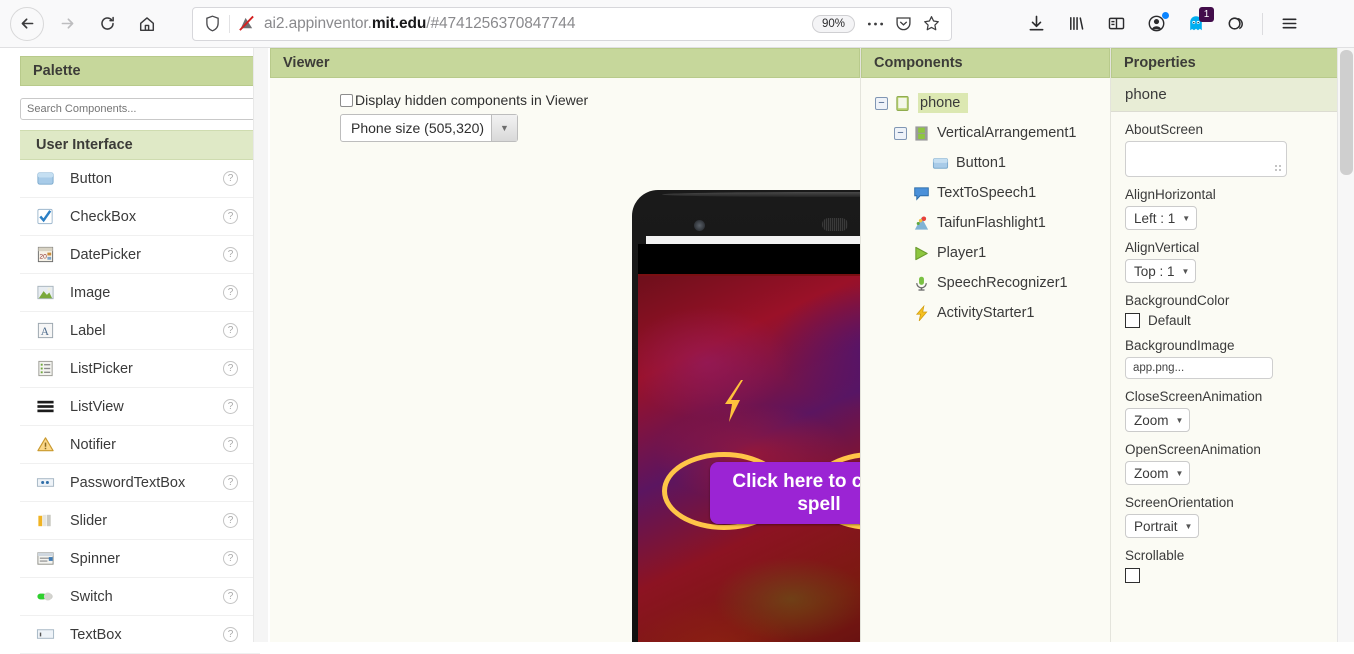 The image size is (1354, 654). What do you see at coordinates (140, 331) in the screenshot?
I see `palette-item-label: A Label ?` at bounding box center [140, 331].